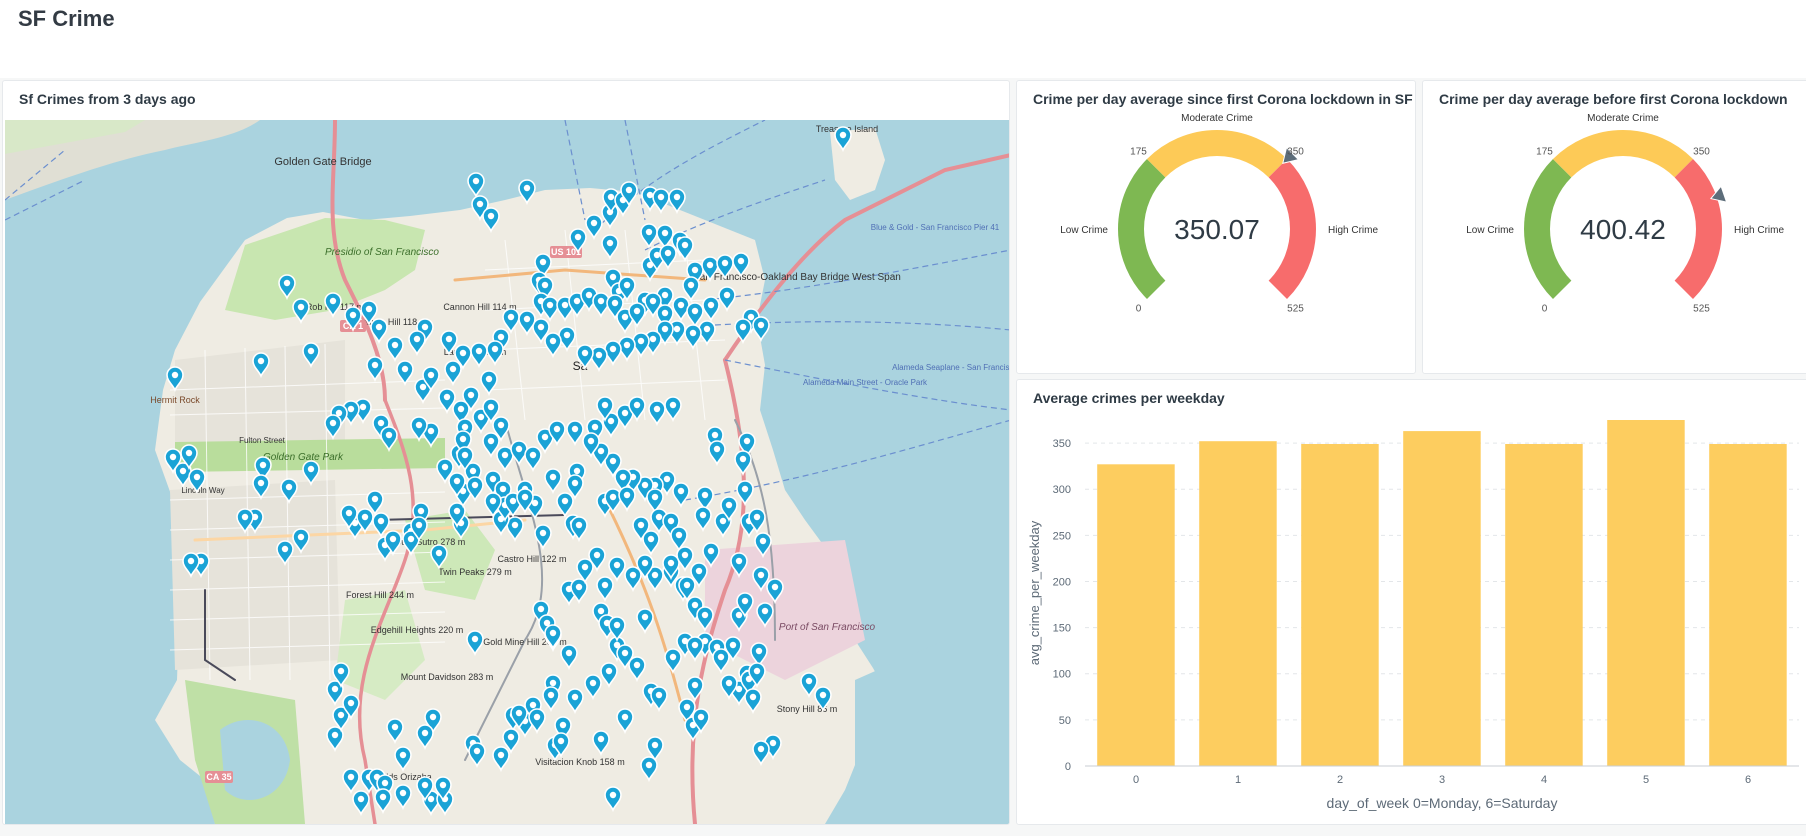 The width and height of the screenshot is (1806, 836). Describe the element at coordinates (417, 630) in the screenshot. I see `map-label-edgehill: Edgehill Heights 220 m` at that location.